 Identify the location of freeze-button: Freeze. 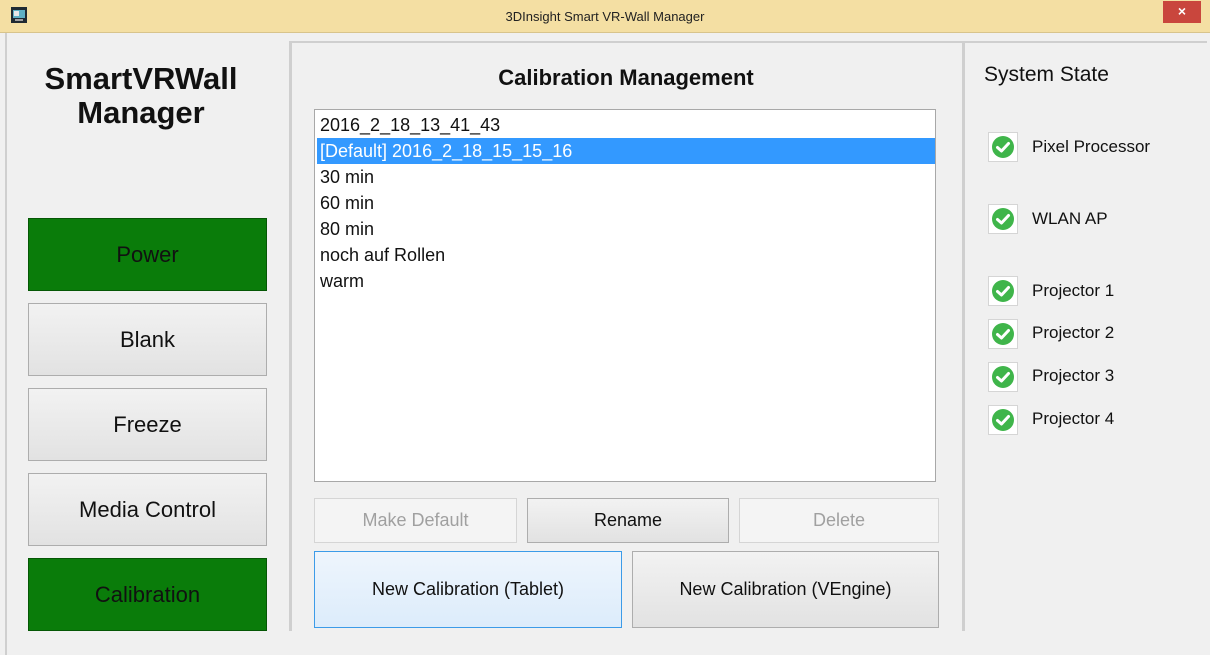
(147, 424).